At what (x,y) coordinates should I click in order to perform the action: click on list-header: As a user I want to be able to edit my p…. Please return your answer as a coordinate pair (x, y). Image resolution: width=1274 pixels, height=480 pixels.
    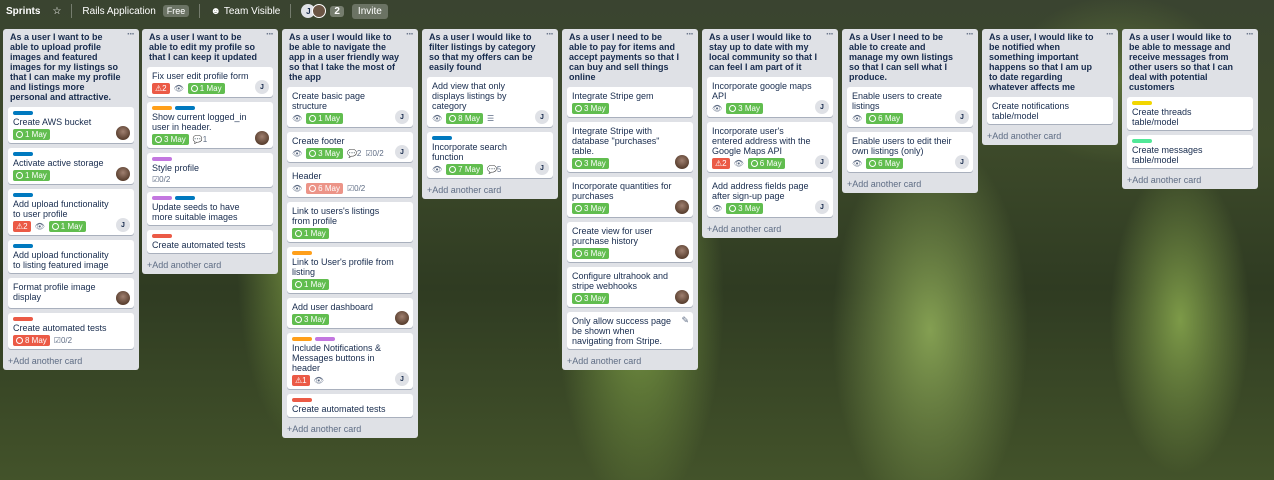
    Looking at the image, I should click on (210, 48).